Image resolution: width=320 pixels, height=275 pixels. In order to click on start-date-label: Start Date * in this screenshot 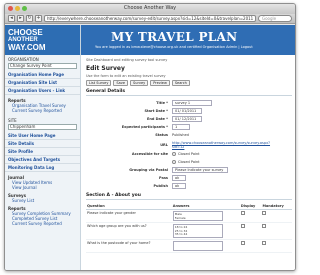, I will do `click(156, 111)`.